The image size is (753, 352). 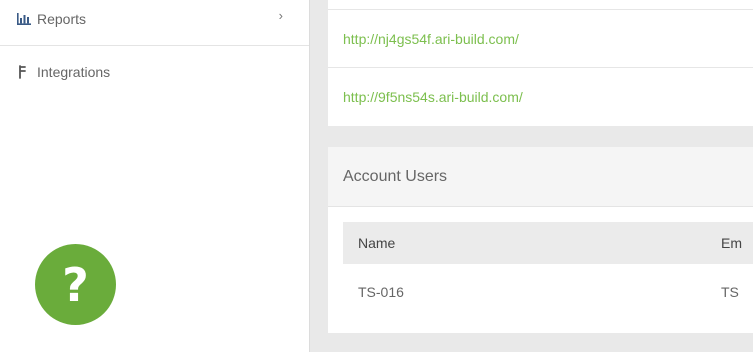 I want to click on column-header-email: Em, so click(x=731, y=243).